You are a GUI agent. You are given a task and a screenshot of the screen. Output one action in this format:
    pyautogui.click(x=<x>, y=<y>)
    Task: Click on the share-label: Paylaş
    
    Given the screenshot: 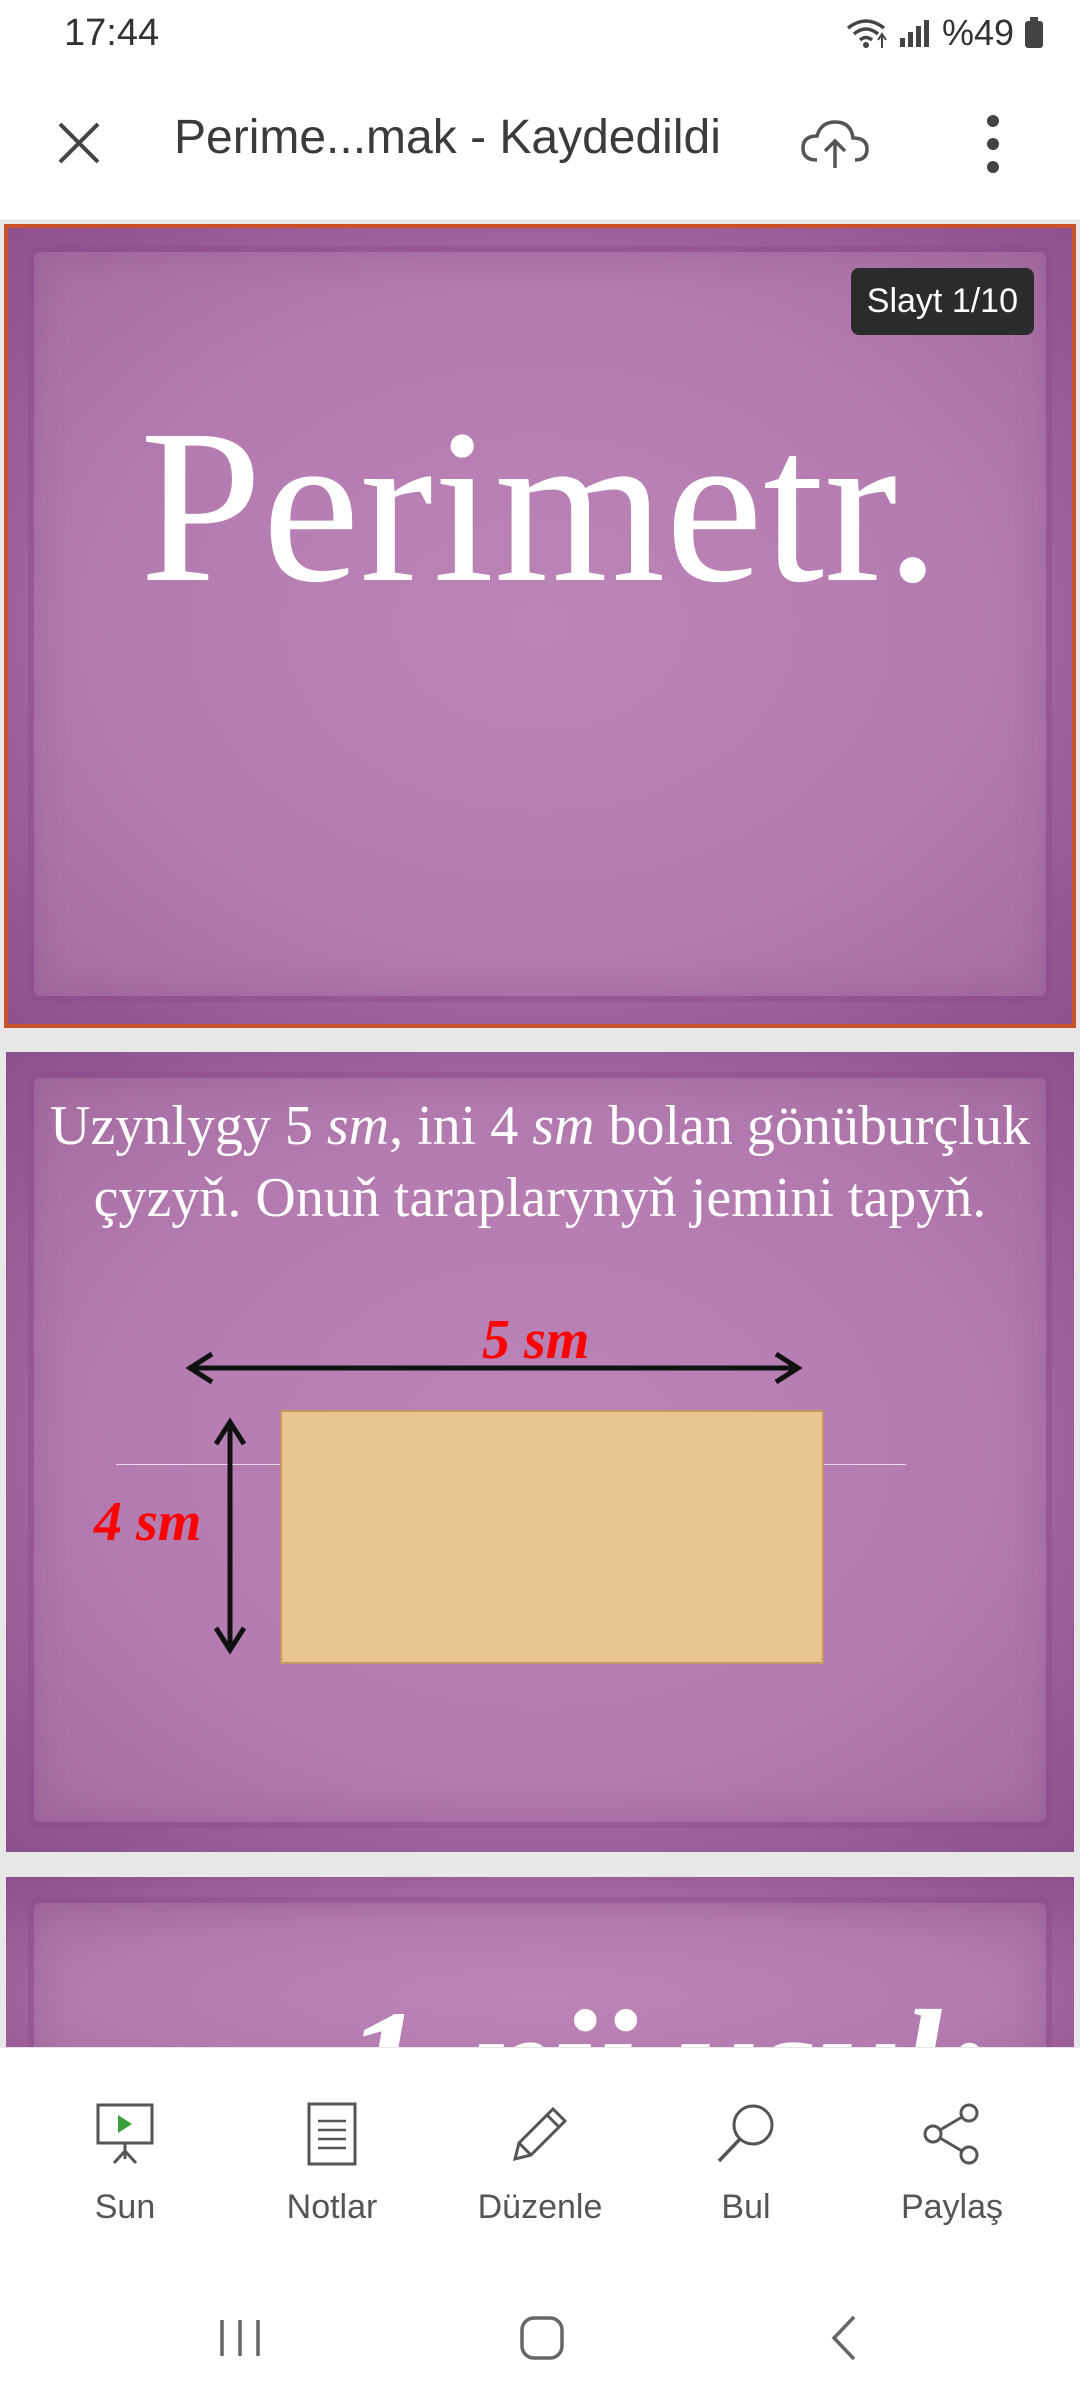 What is the action you would take?
    pyautogui.click(x=952, y=2207)
    